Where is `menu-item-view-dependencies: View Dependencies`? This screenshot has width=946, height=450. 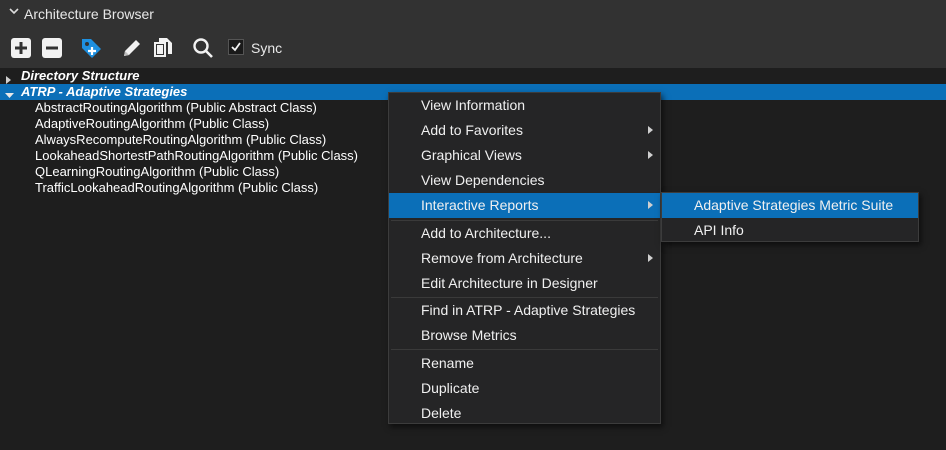
menu-item-view-dependencies: View Dependencies is located at coordinates (524, 180).